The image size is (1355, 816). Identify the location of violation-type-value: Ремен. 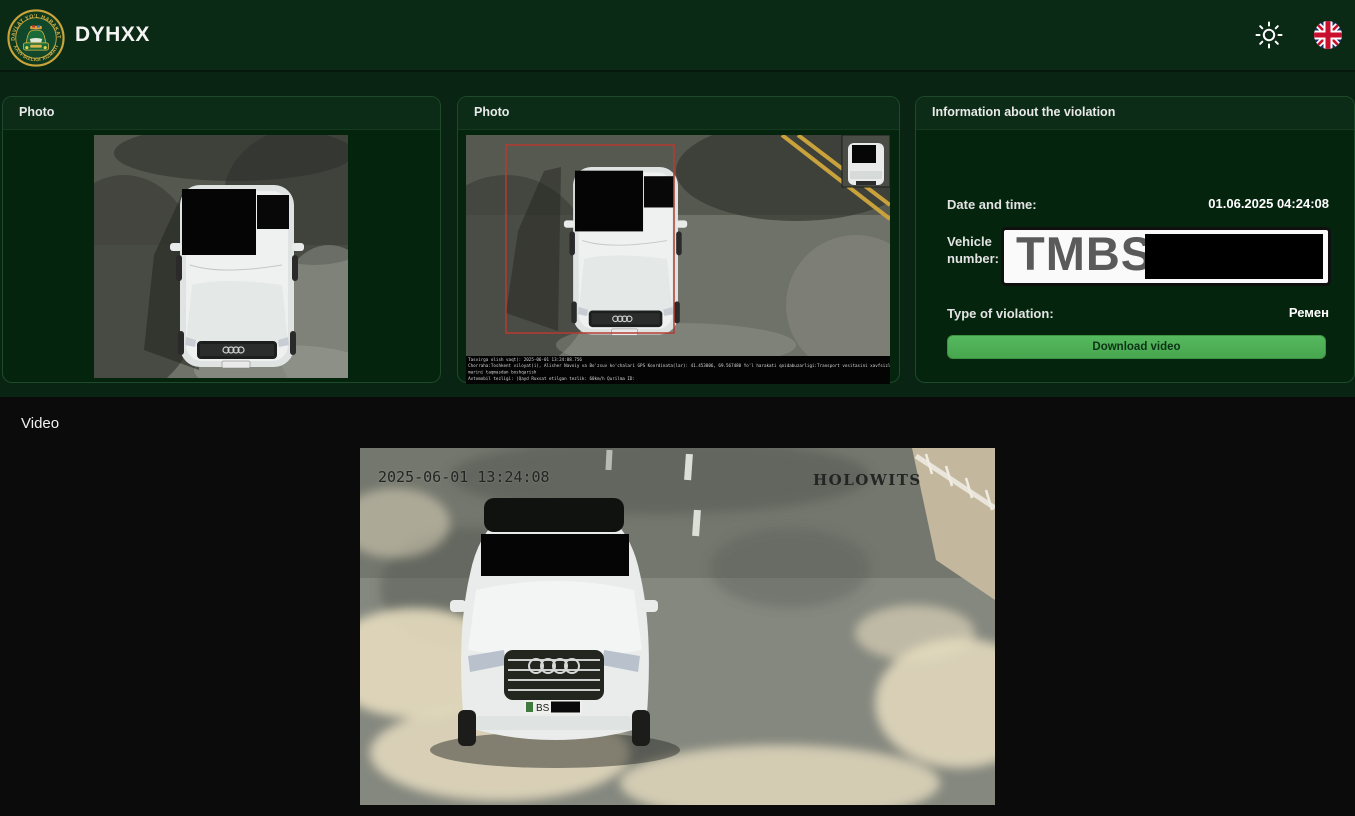
(1308, 312).